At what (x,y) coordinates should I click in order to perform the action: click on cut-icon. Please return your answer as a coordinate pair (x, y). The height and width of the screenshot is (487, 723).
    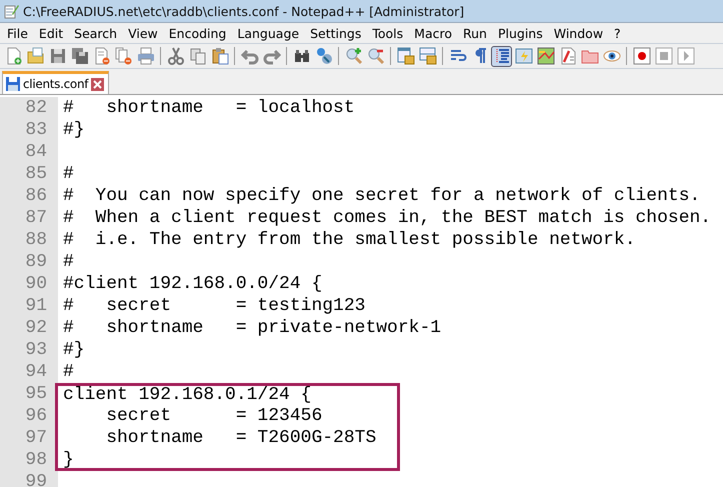
    Looking at the image, I should click on (175, 56).